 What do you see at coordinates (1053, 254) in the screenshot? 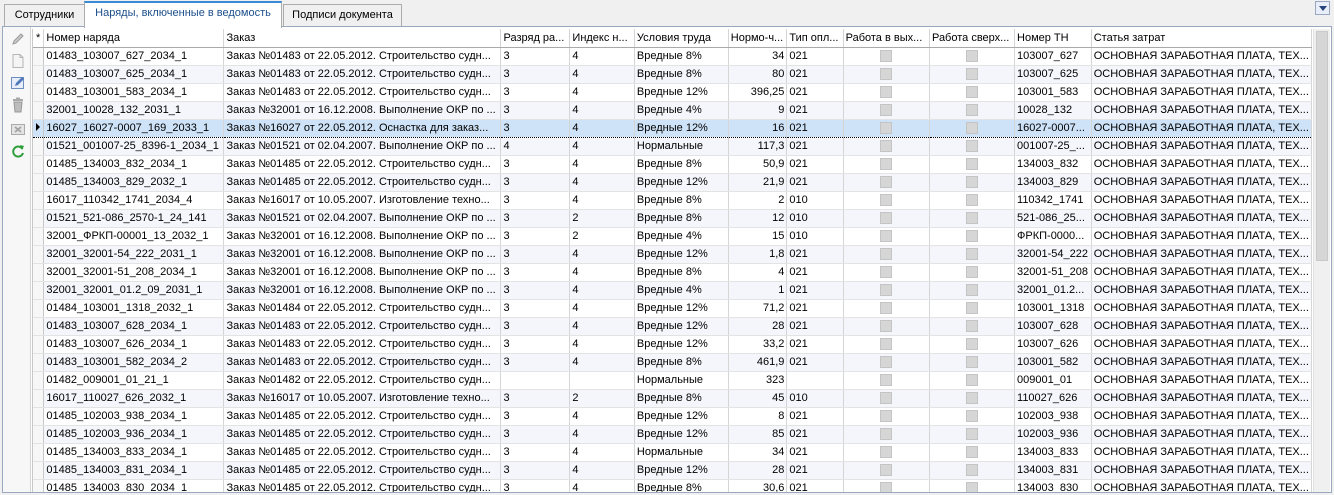
I see `table-cell: 32001-54_222` at bounding box center [1053, 254].